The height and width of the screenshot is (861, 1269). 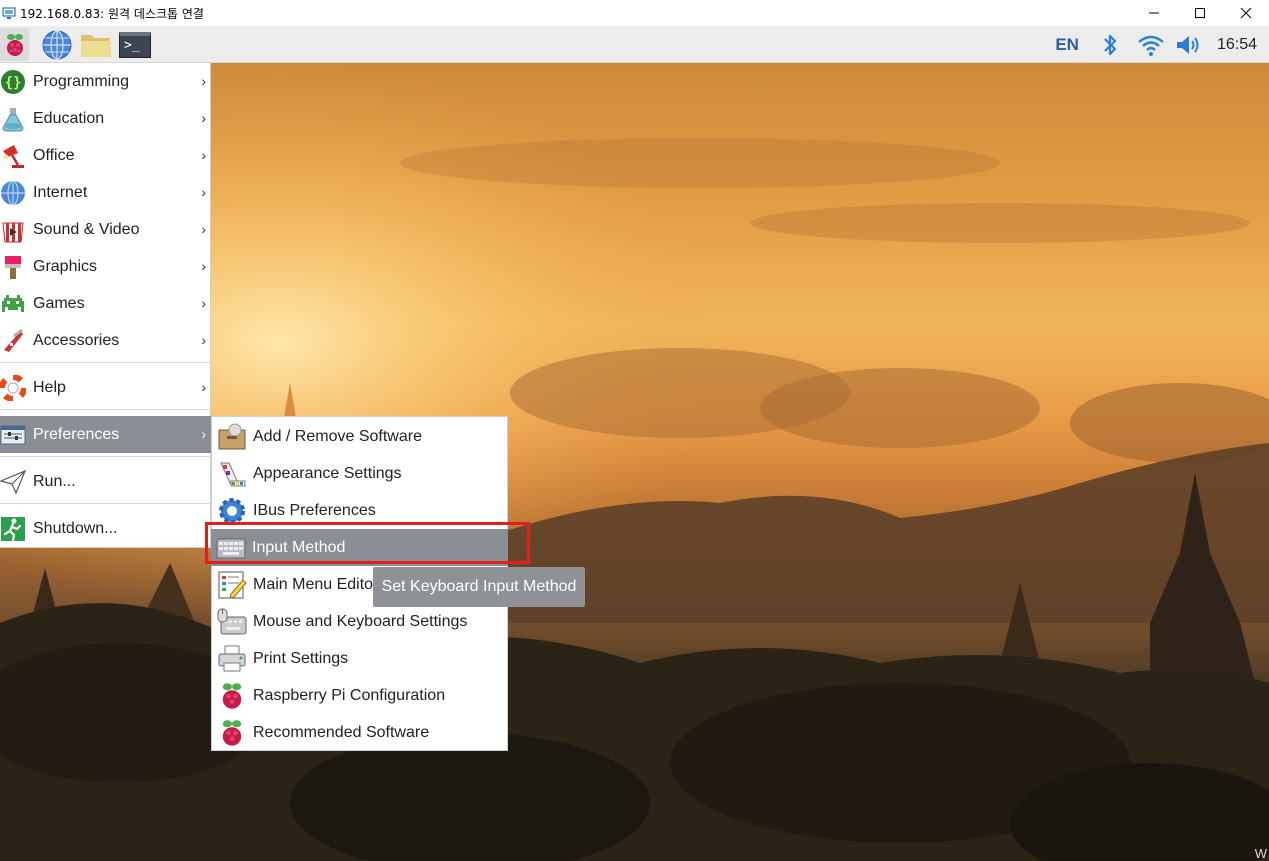 I want to click on taskbar: >_ EN 16:54, so click(x=634, y=44).